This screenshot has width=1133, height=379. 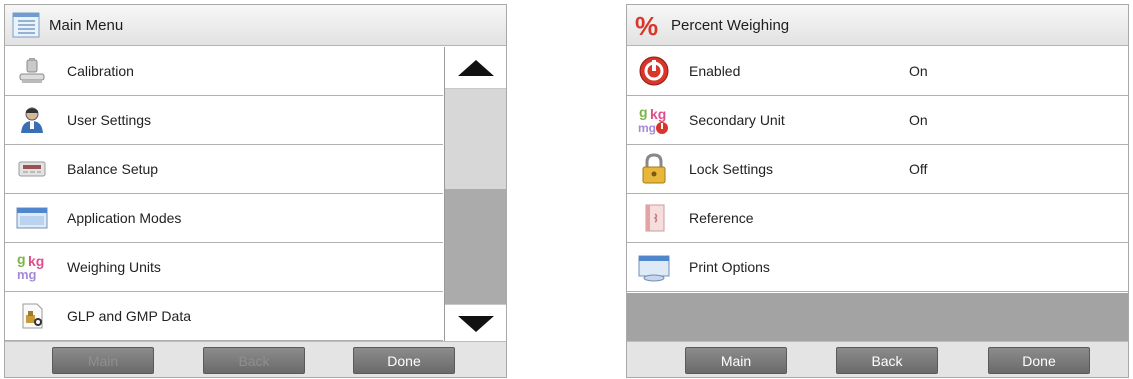 What do you see at coordinates (715, 71) in the screenshot?
I see `setting-label: Enabled` at bounding box center [715, 71].